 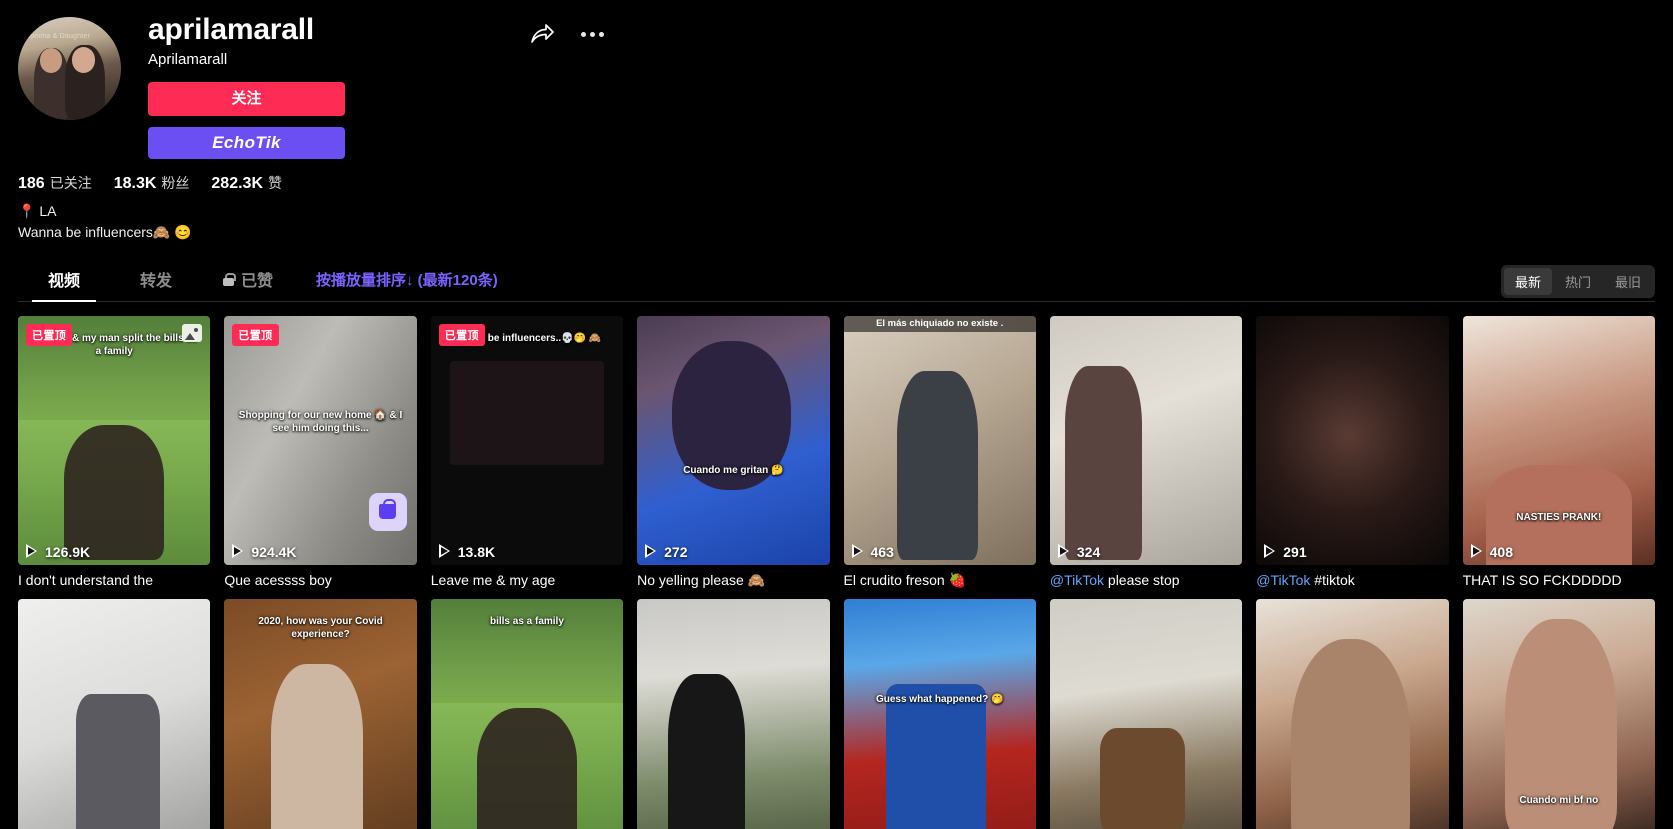 I want to click on more-options-icon, so click(x=592, y=34).